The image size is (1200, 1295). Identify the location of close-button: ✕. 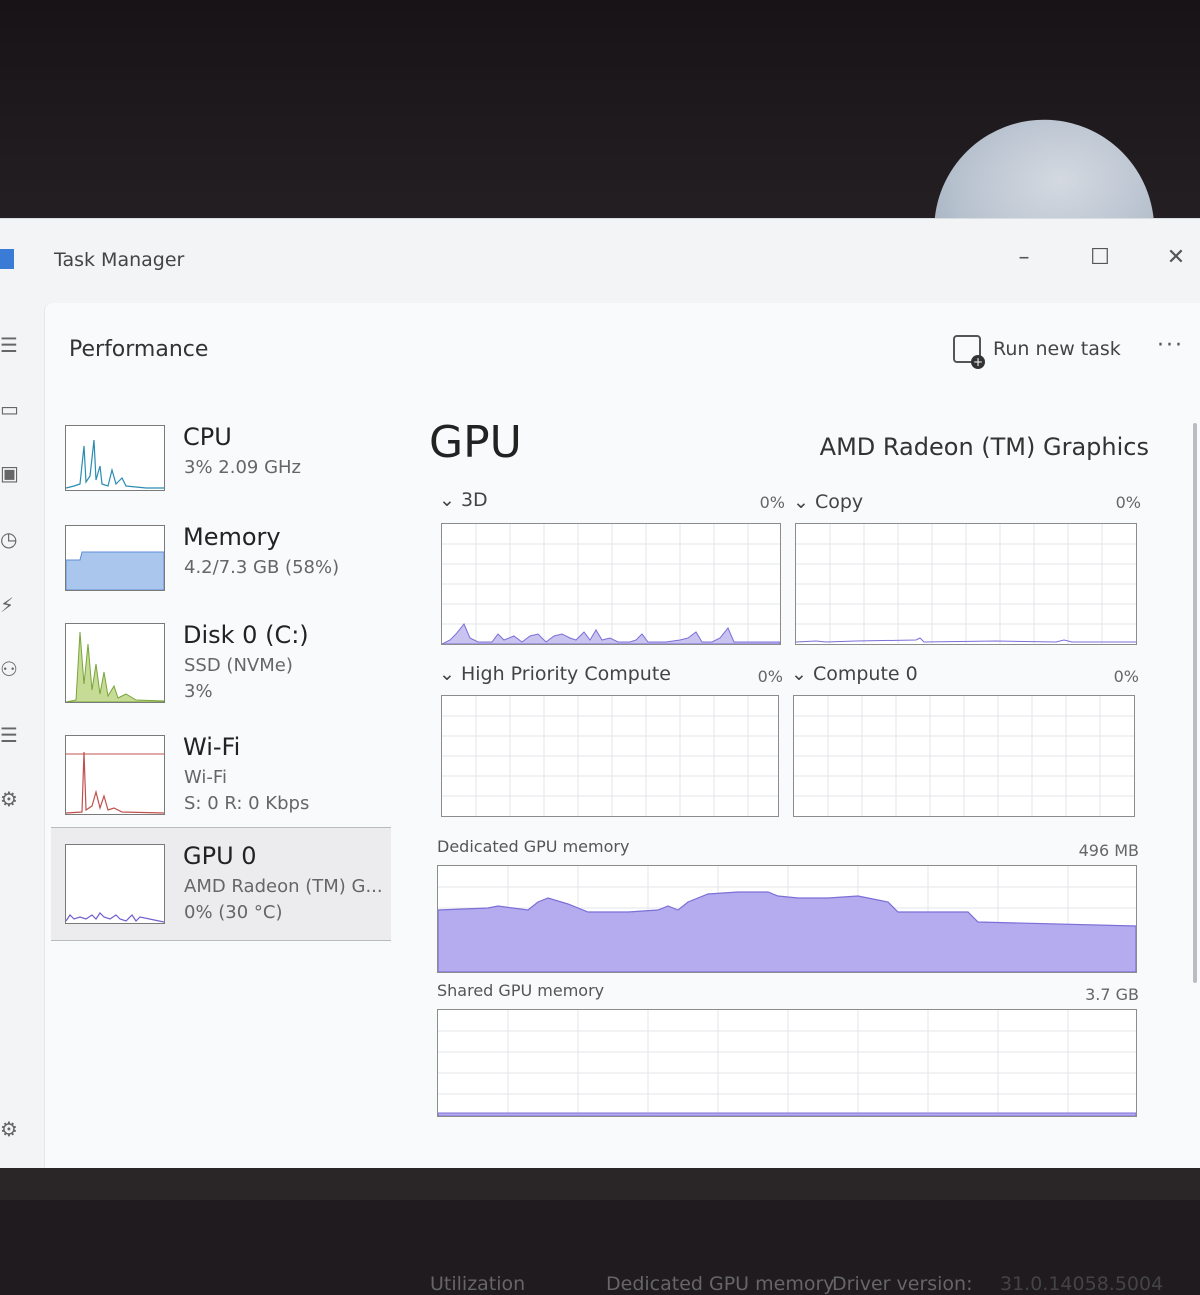
(1176, 257).